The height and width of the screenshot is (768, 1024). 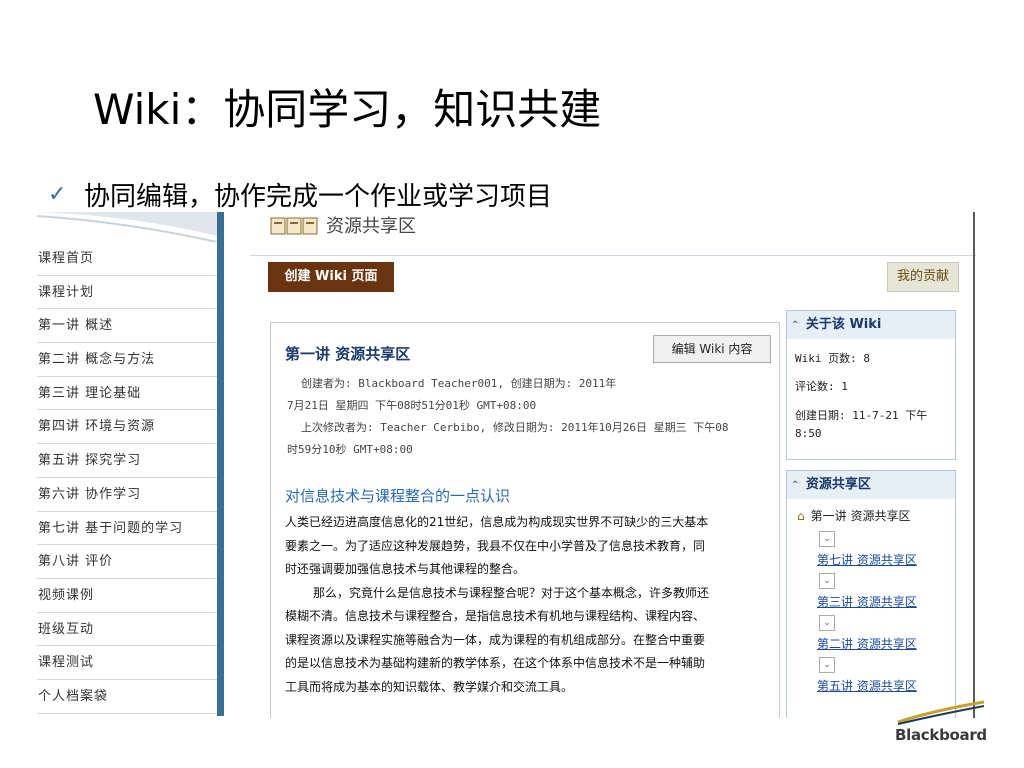 I want to click on wiki-page-title: 第一讲 资源共享区, so click(x=348, y=354).